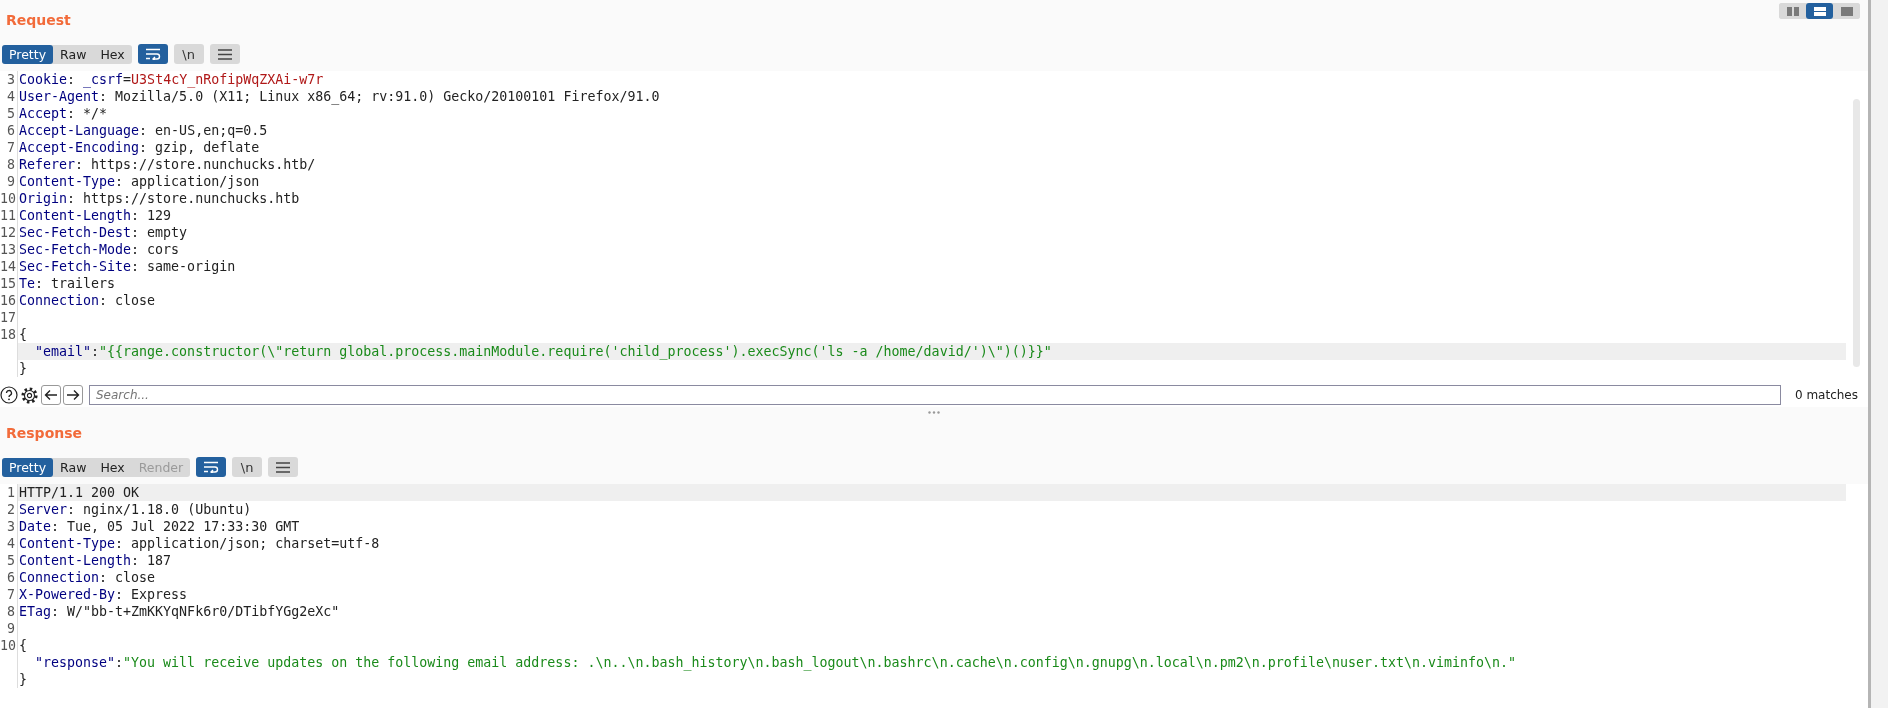 The image size is (1888, 708). I want to click on stacked-panes-icon, so click(1819, 11).